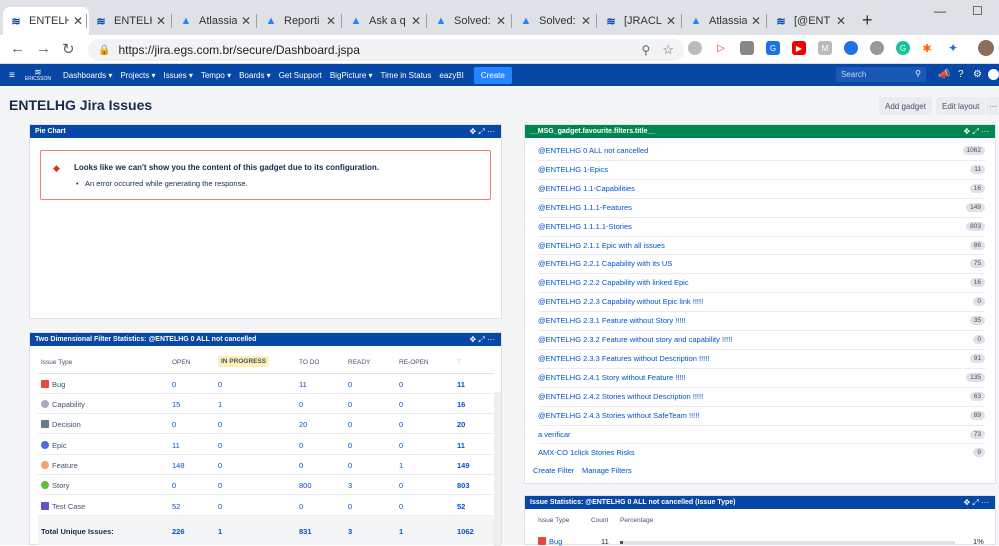 The image size is (999, 546). What do you see at coordinates (992, 106) in the screenshot?
I see `more-button: ···` at bounding box center [992, 106].